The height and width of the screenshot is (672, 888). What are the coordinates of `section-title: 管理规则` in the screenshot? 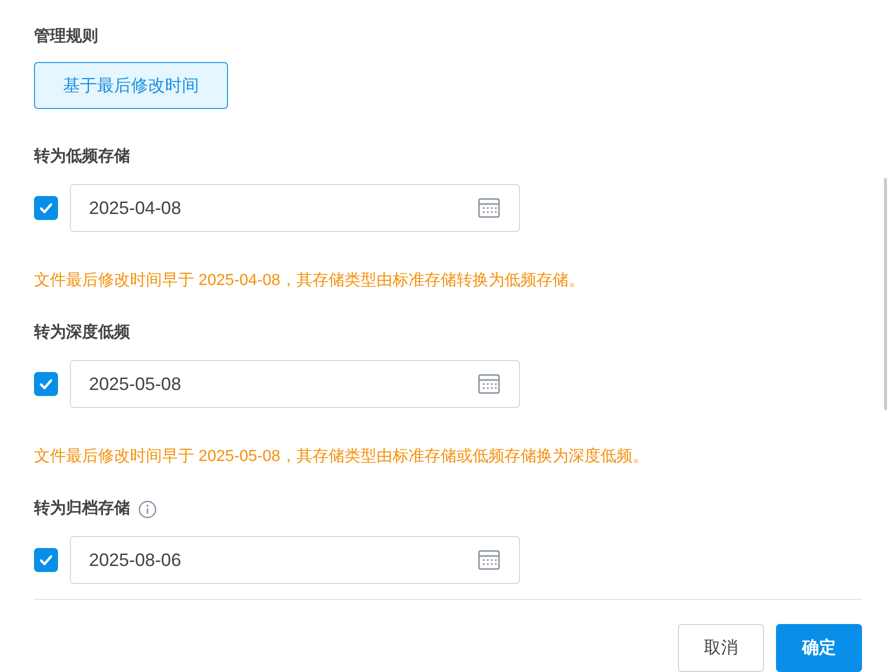 It's located at (66, 36).